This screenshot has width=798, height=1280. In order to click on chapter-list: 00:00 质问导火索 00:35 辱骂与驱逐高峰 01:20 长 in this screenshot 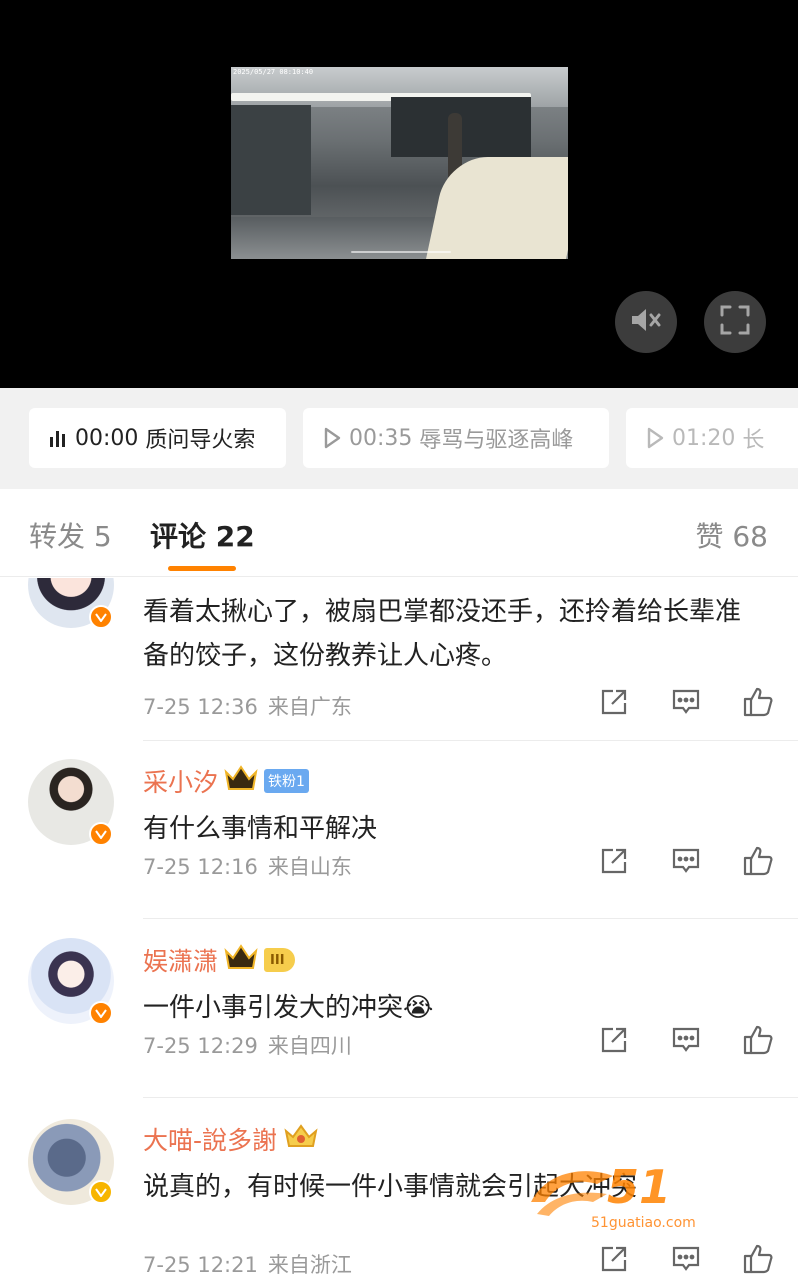, I will do `click(399, 438)`.